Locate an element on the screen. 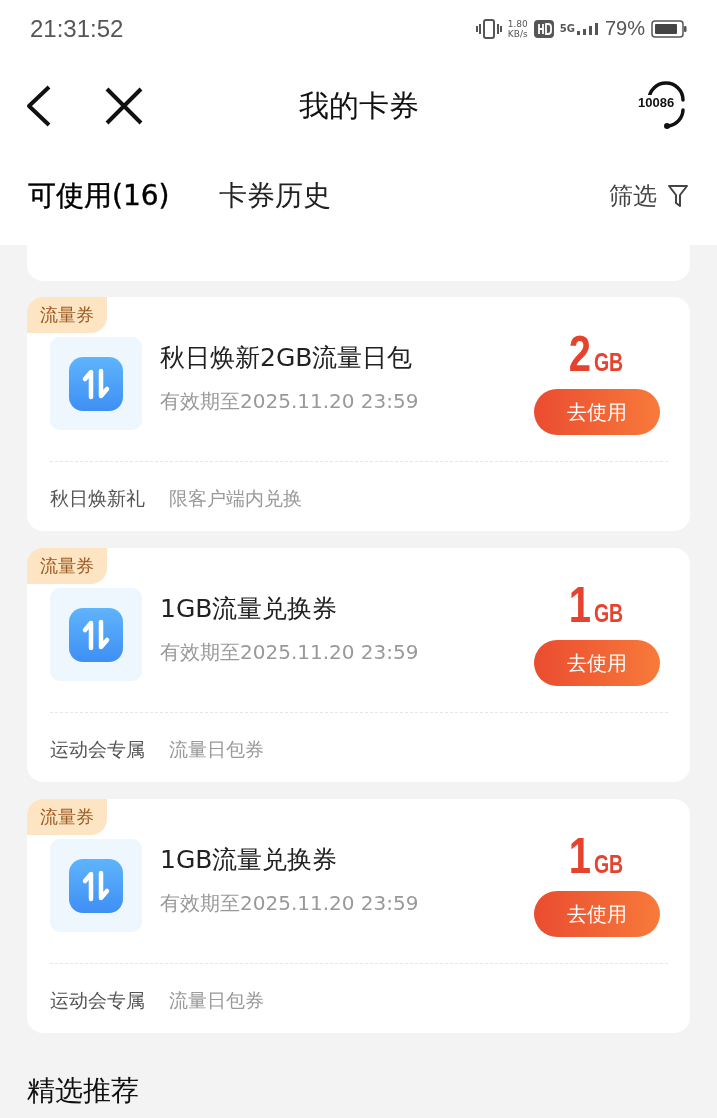 This screenshot has height=1118, width=717. page-title: 我的卡券 is located at coordinates (358, 105).